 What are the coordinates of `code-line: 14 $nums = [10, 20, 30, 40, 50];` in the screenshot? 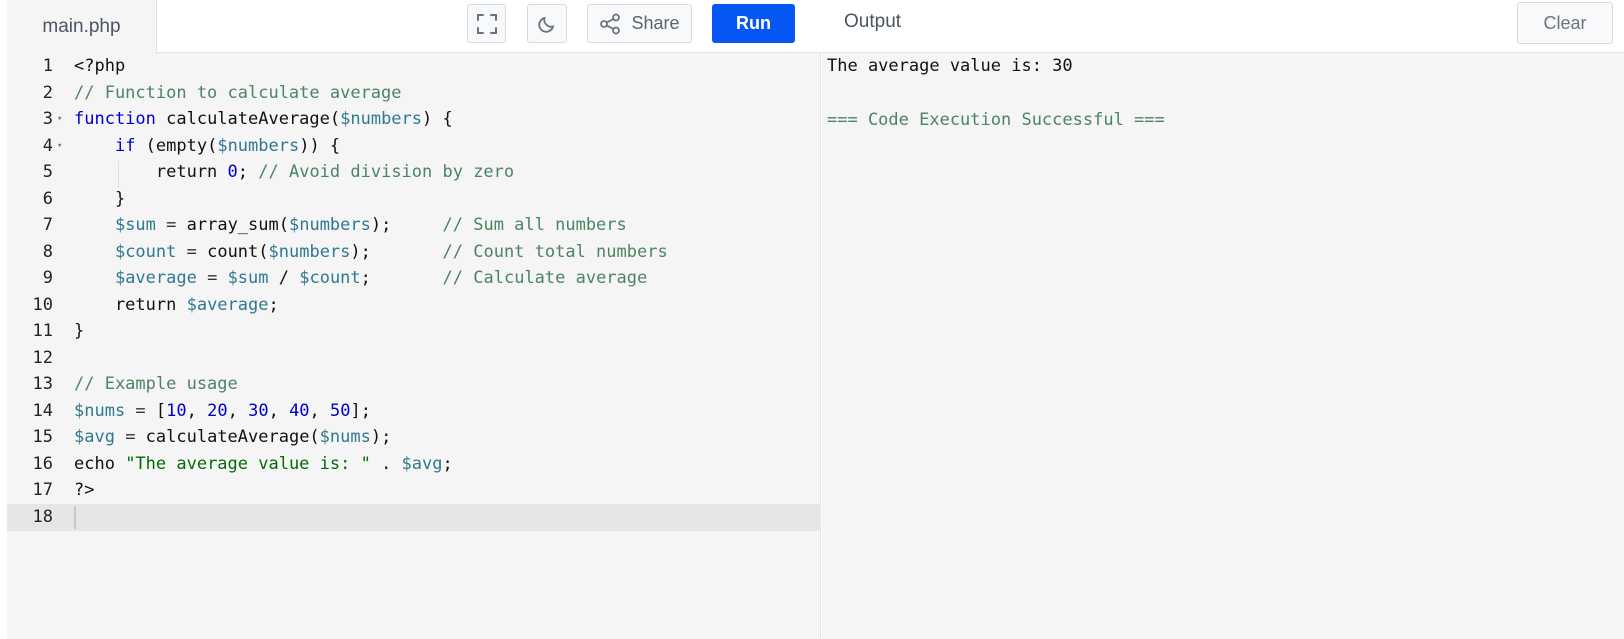 It's located at (414, 411).